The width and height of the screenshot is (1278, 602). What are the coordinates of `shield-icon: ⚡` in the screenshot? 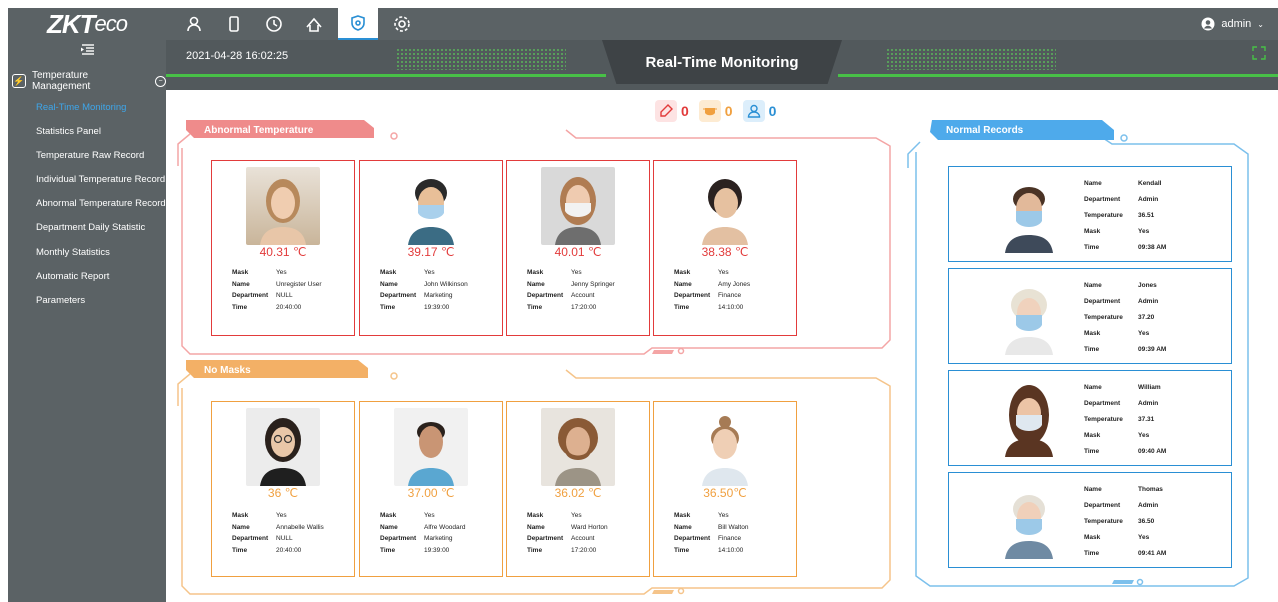 It's located at (19, 81).